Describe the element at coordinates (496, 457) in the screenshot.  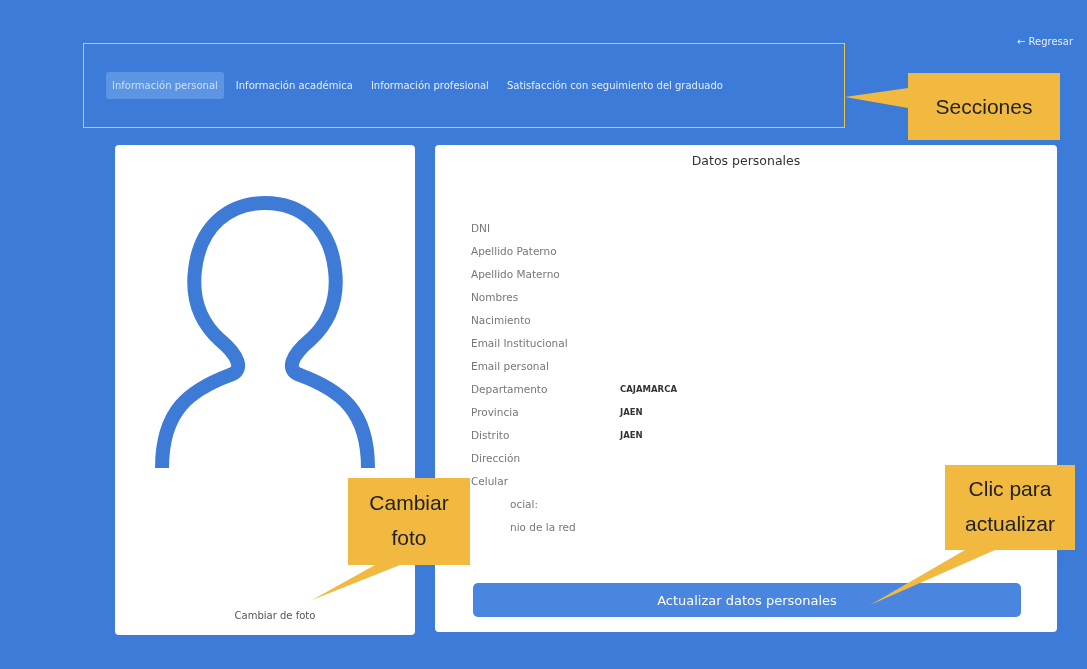
I see `field-label: Dirección` at that location.